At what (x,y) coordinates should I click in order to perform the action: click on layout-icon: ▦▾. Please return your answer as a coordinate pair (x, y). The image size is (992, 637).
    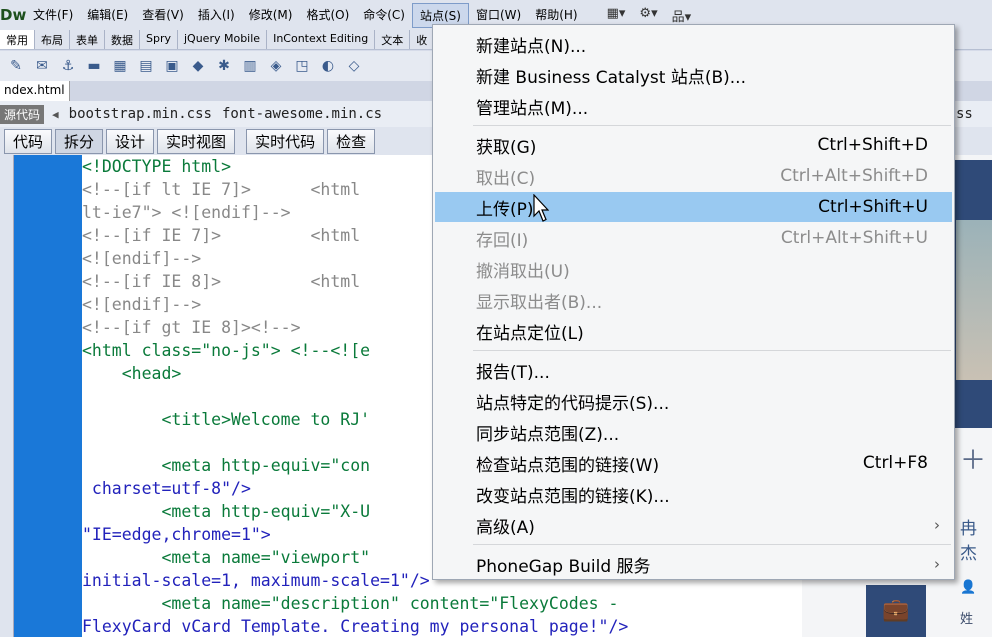
    Looking at the image, I should click on (616, 15).